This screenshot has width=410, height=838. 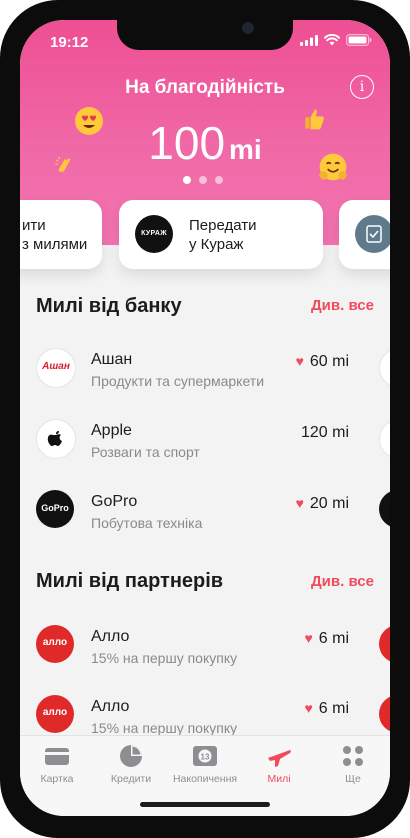 What do you see at coordinates (1, 225) in the screenshot?
I see `volume-up-button` at bounding box center [1, 225].